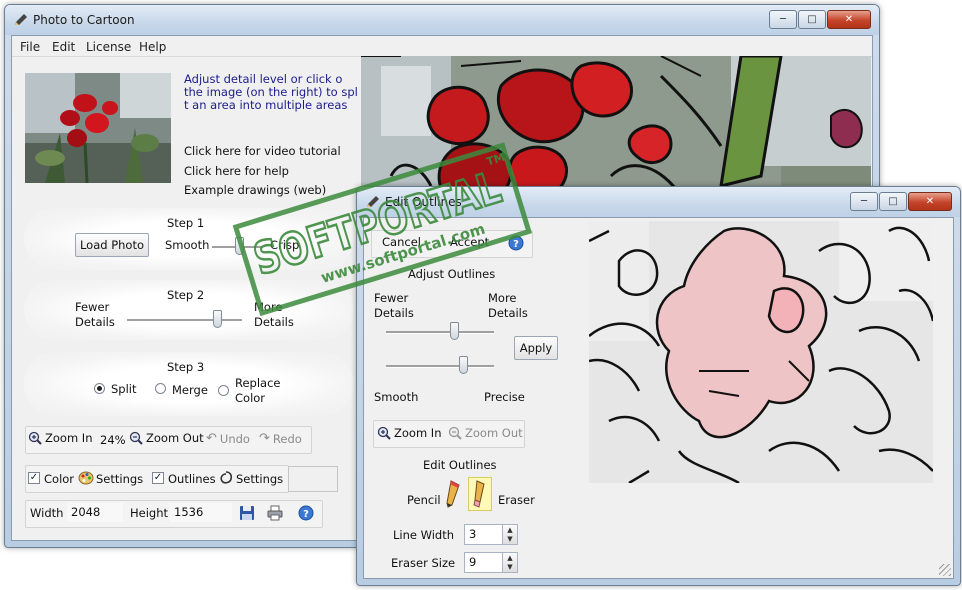 The width and height of the screenshot is (962, 590). Describe the element at coordinates (313, 479) in the screenshot. I see `color-preview-box` at that location.